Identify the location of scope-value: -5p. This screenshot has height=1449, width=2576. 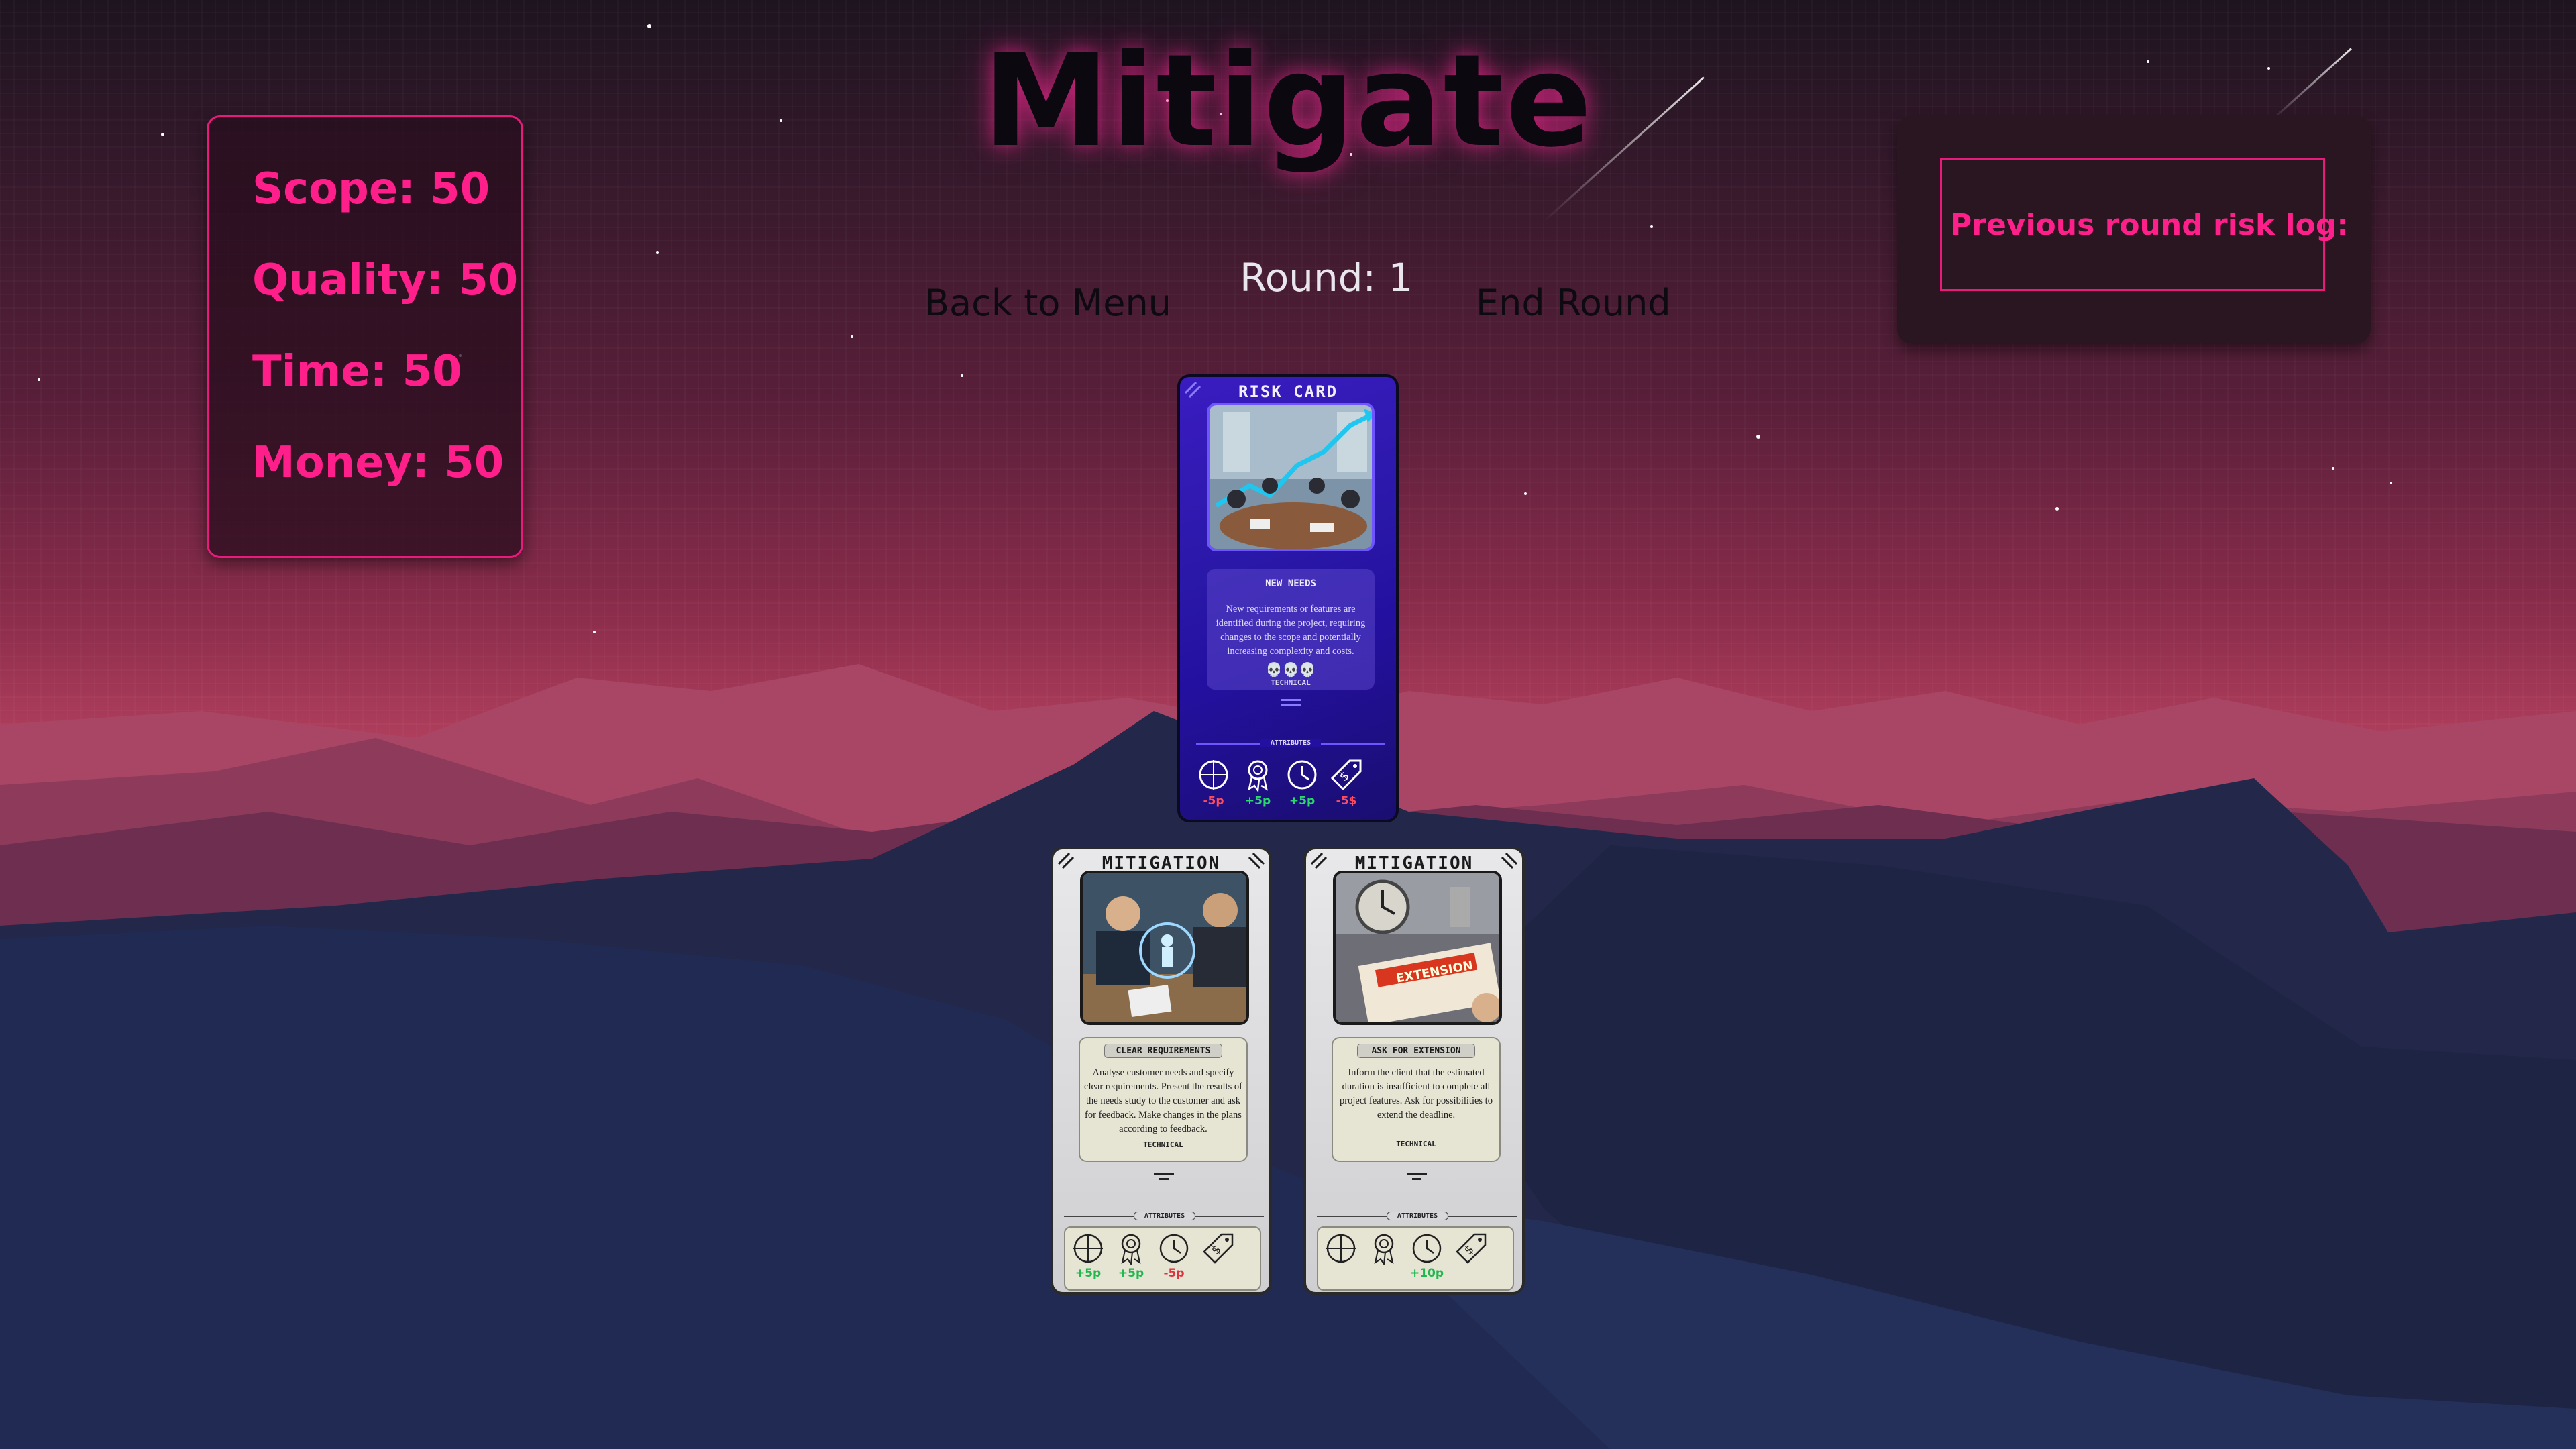
(1213, 801).